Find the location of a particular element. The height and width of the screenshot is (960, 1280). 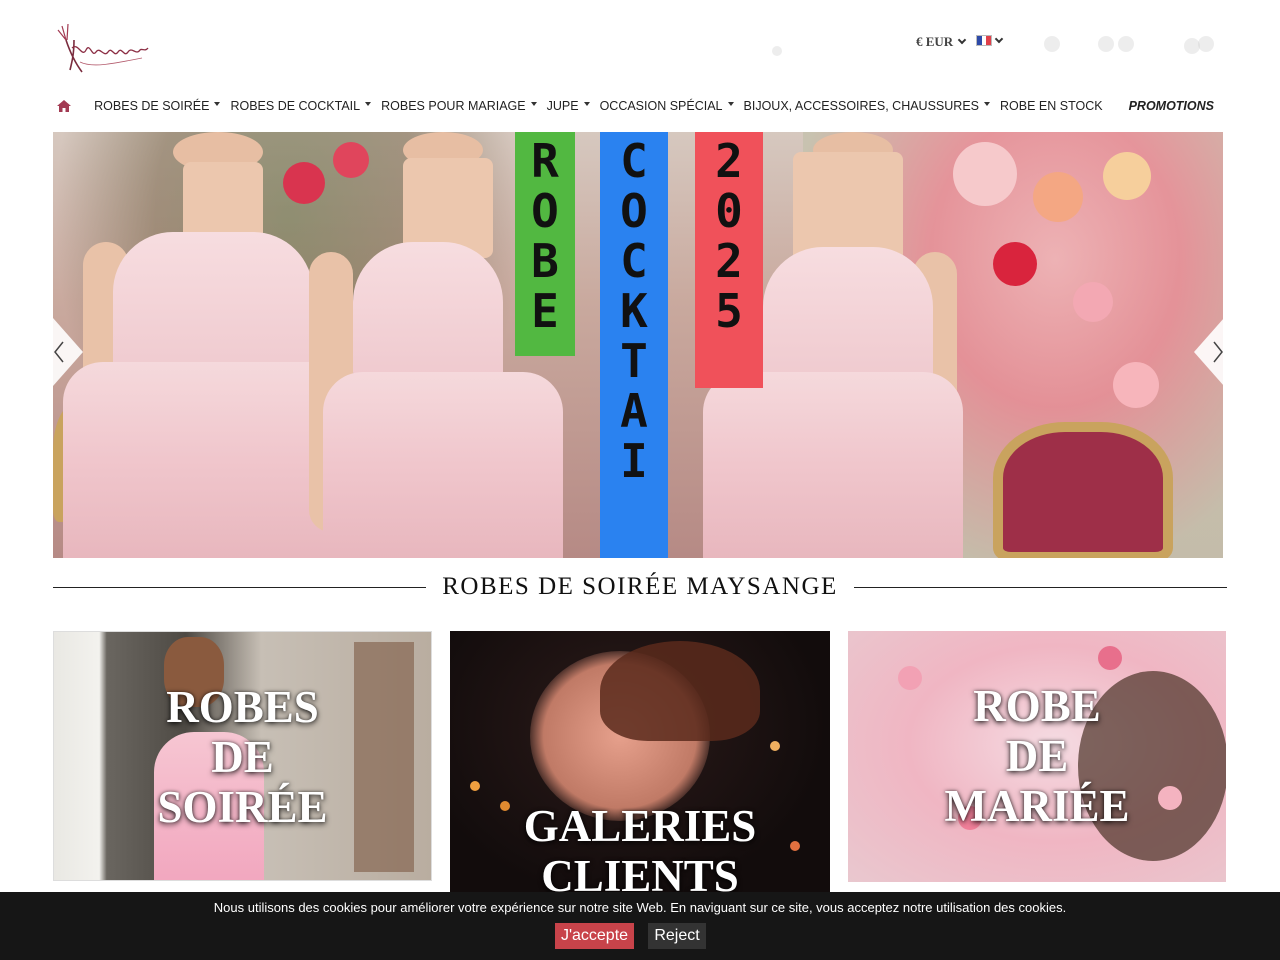

hero-banner-letter: K is located at coordinates (634, 311).